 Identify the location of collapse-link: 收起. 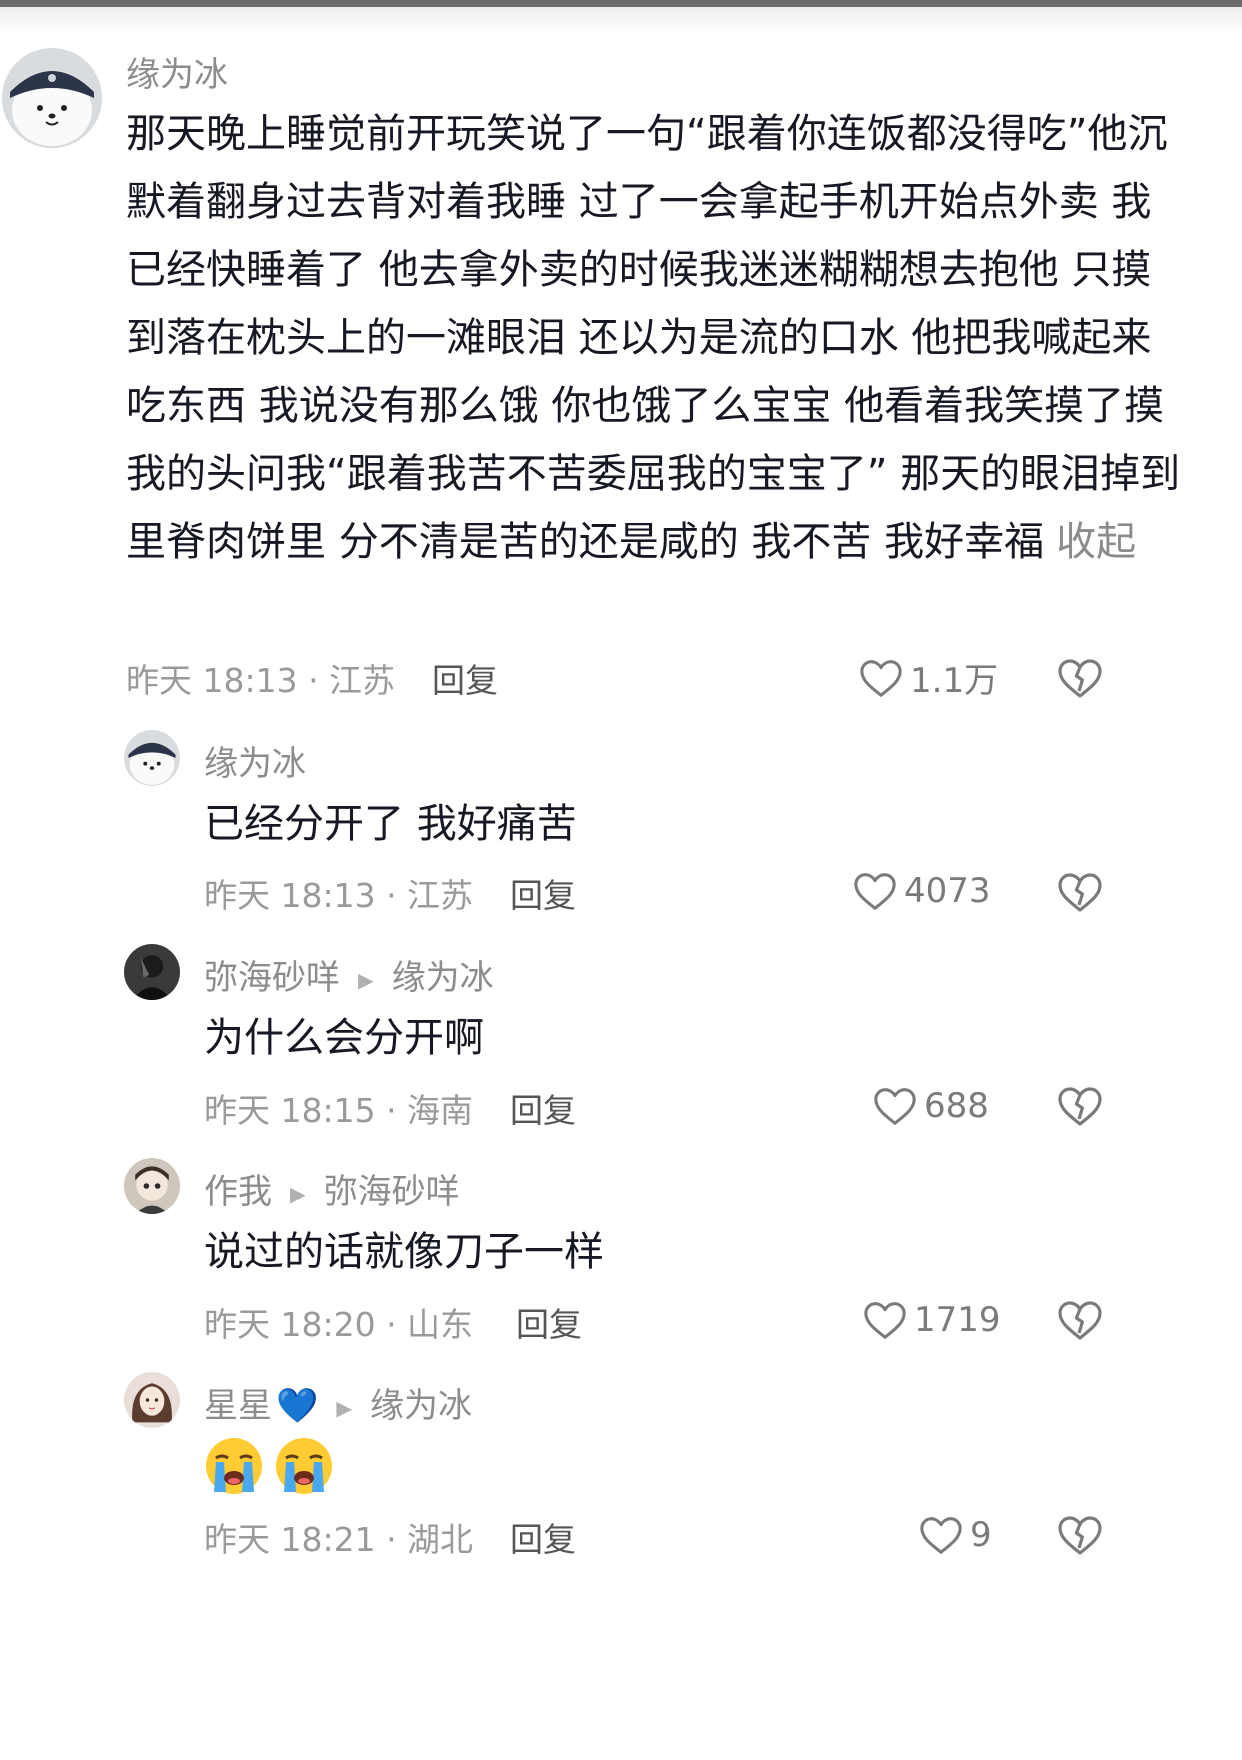
(1096, 542).